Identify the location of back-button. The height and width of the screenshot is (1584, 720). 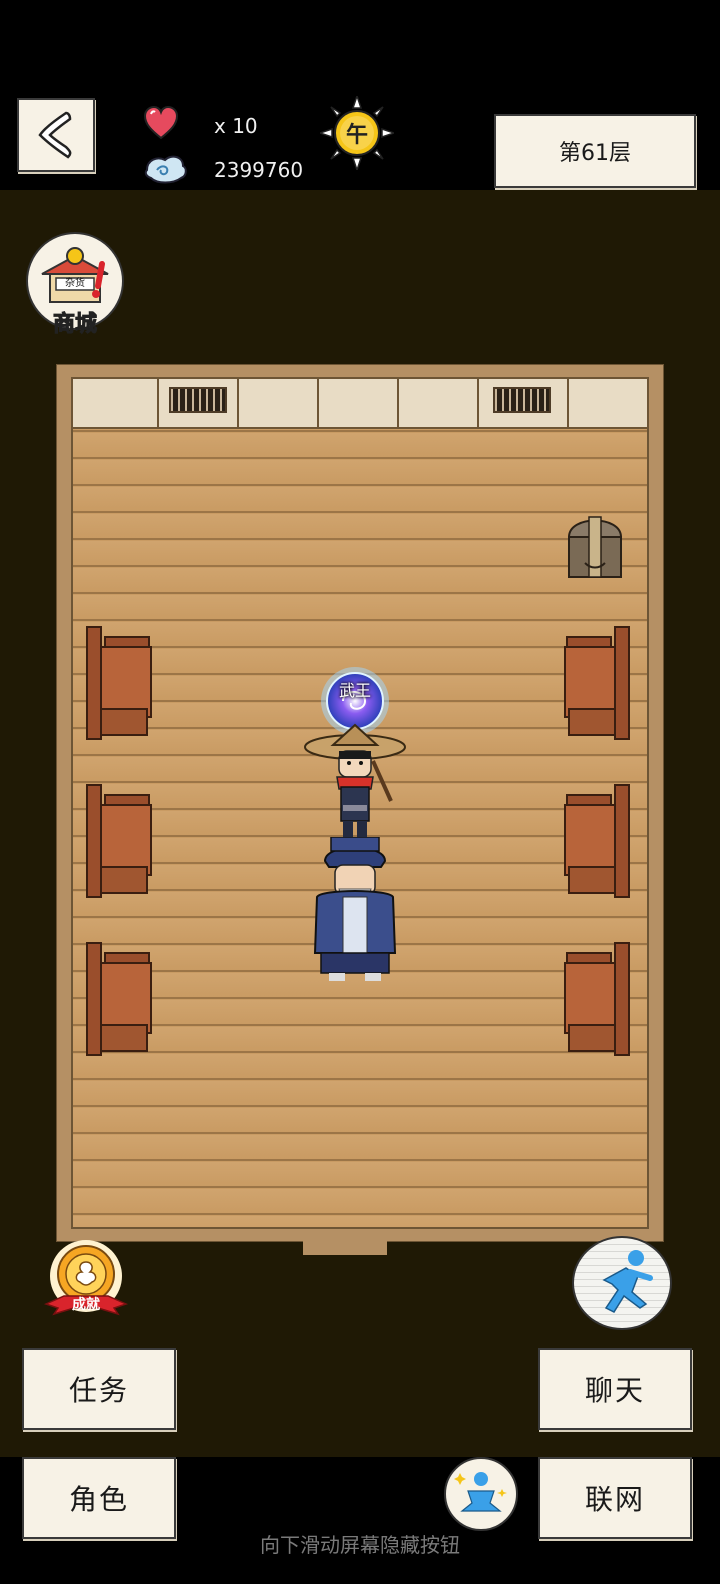
(56, 135).